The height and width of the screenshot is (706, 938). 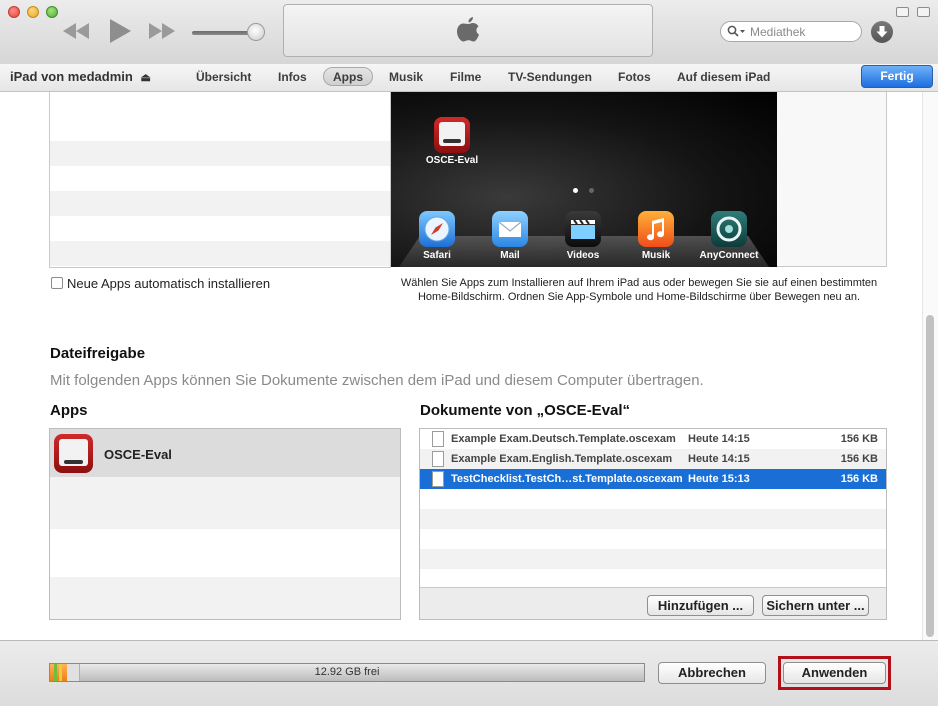 I want to click on search-input: Mediathek, so click(x=777, y=32).